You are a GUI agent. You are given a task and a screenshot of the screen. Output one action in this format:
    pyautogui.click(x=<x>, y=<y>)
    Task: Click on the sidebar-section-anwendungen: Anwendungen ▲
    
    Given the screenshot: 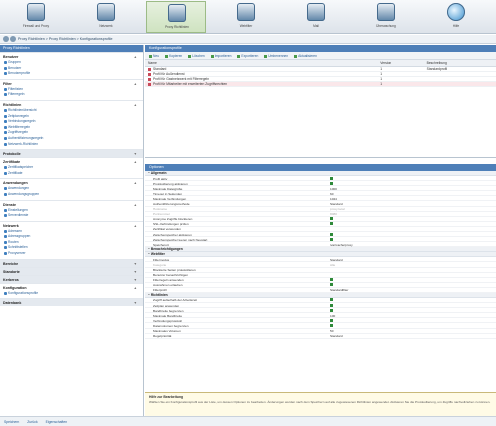 What is the action you would take?
    pyautogui.click(x=71, y=182)
    